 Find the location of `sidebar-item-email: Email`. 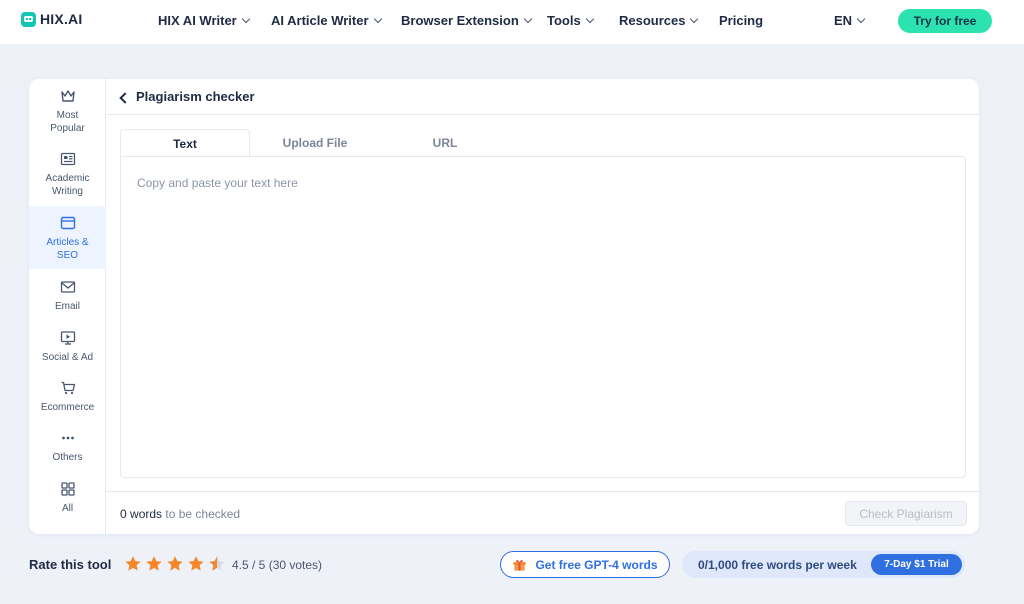

sidebar-item-email: Email is located at coordinates (67, 299).